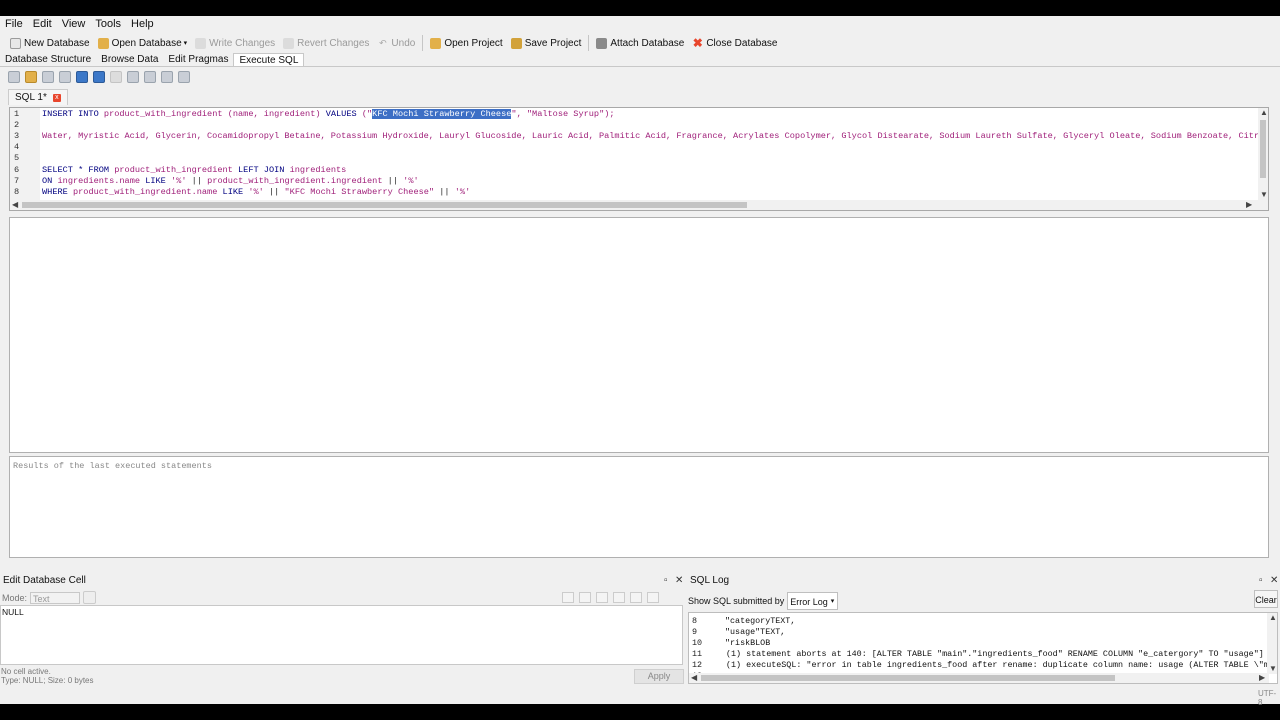  What do you see at coordinates (55, 597) in the screenshot?
I see `mode-select: Text` at bounding box center [55, 597].